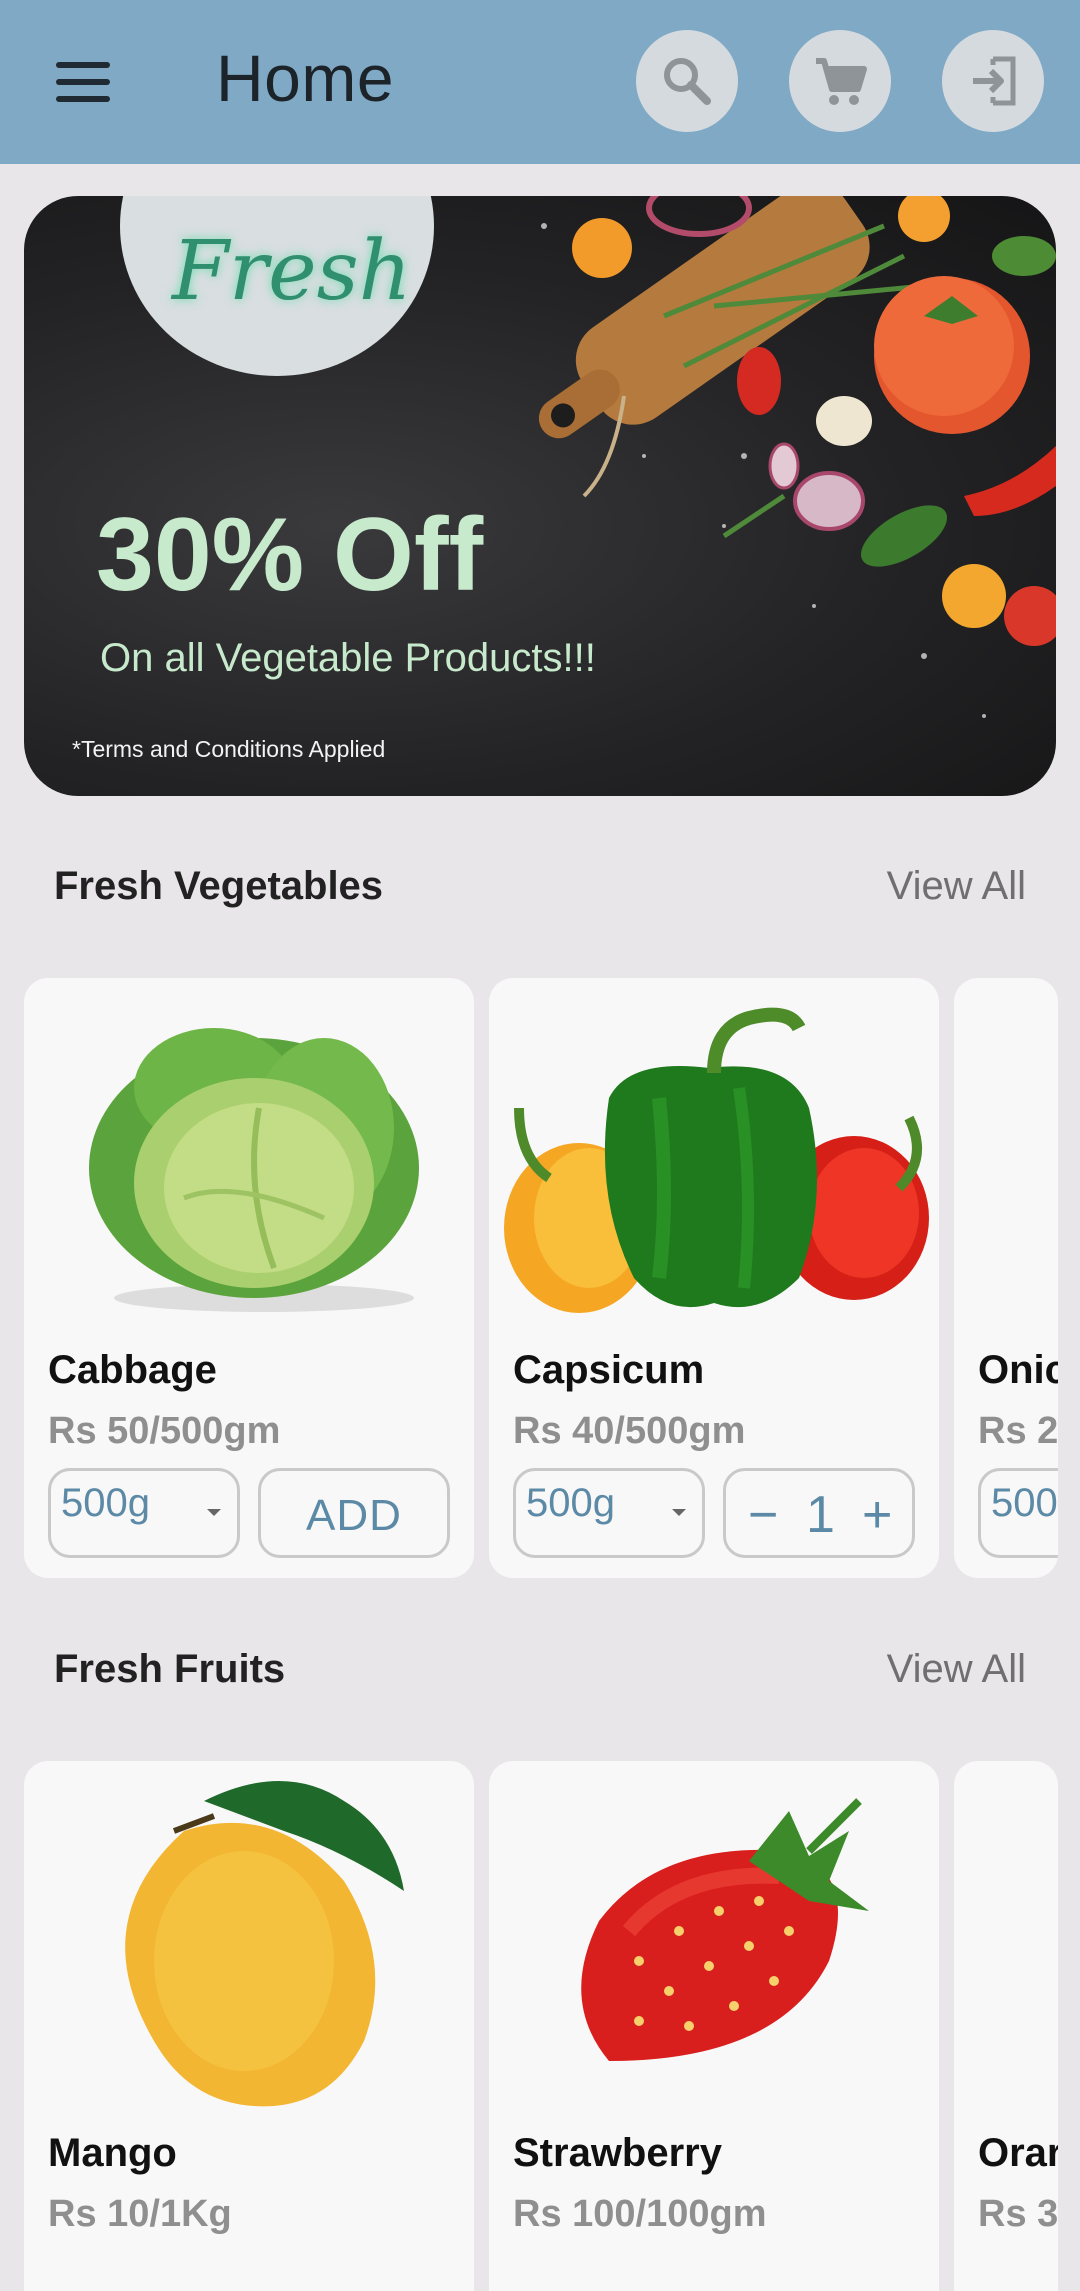  I want to click on mango-image, so click(264, 1944).